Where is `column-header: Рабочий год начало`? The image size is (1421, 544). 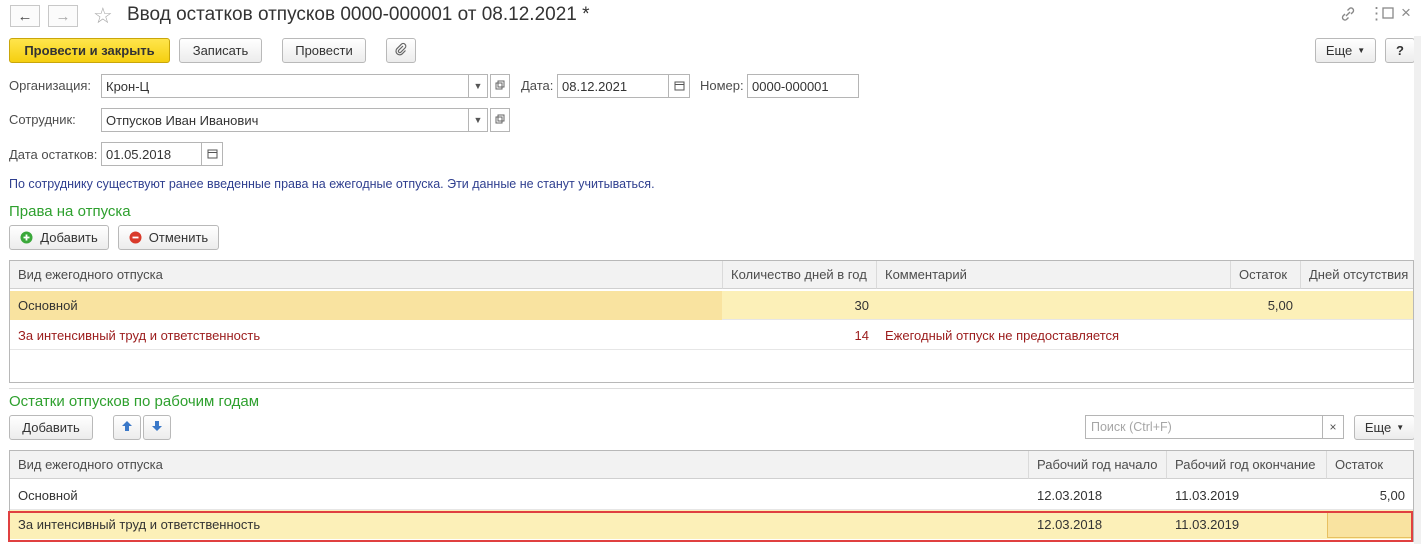
column-header: Рабочий год начало is located at coordinates (1098, 465).